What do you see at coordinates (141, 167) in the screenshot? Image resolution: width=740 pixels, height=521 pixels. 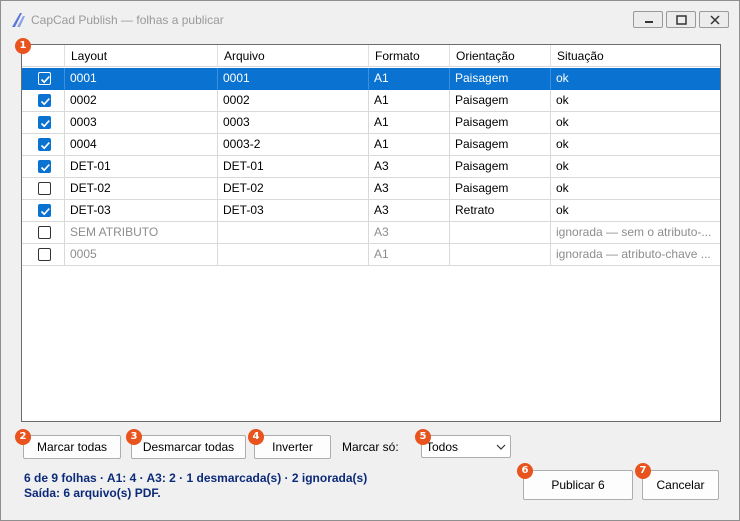 I see `cell-layout: DET-01` at bounding box center [141, 167].